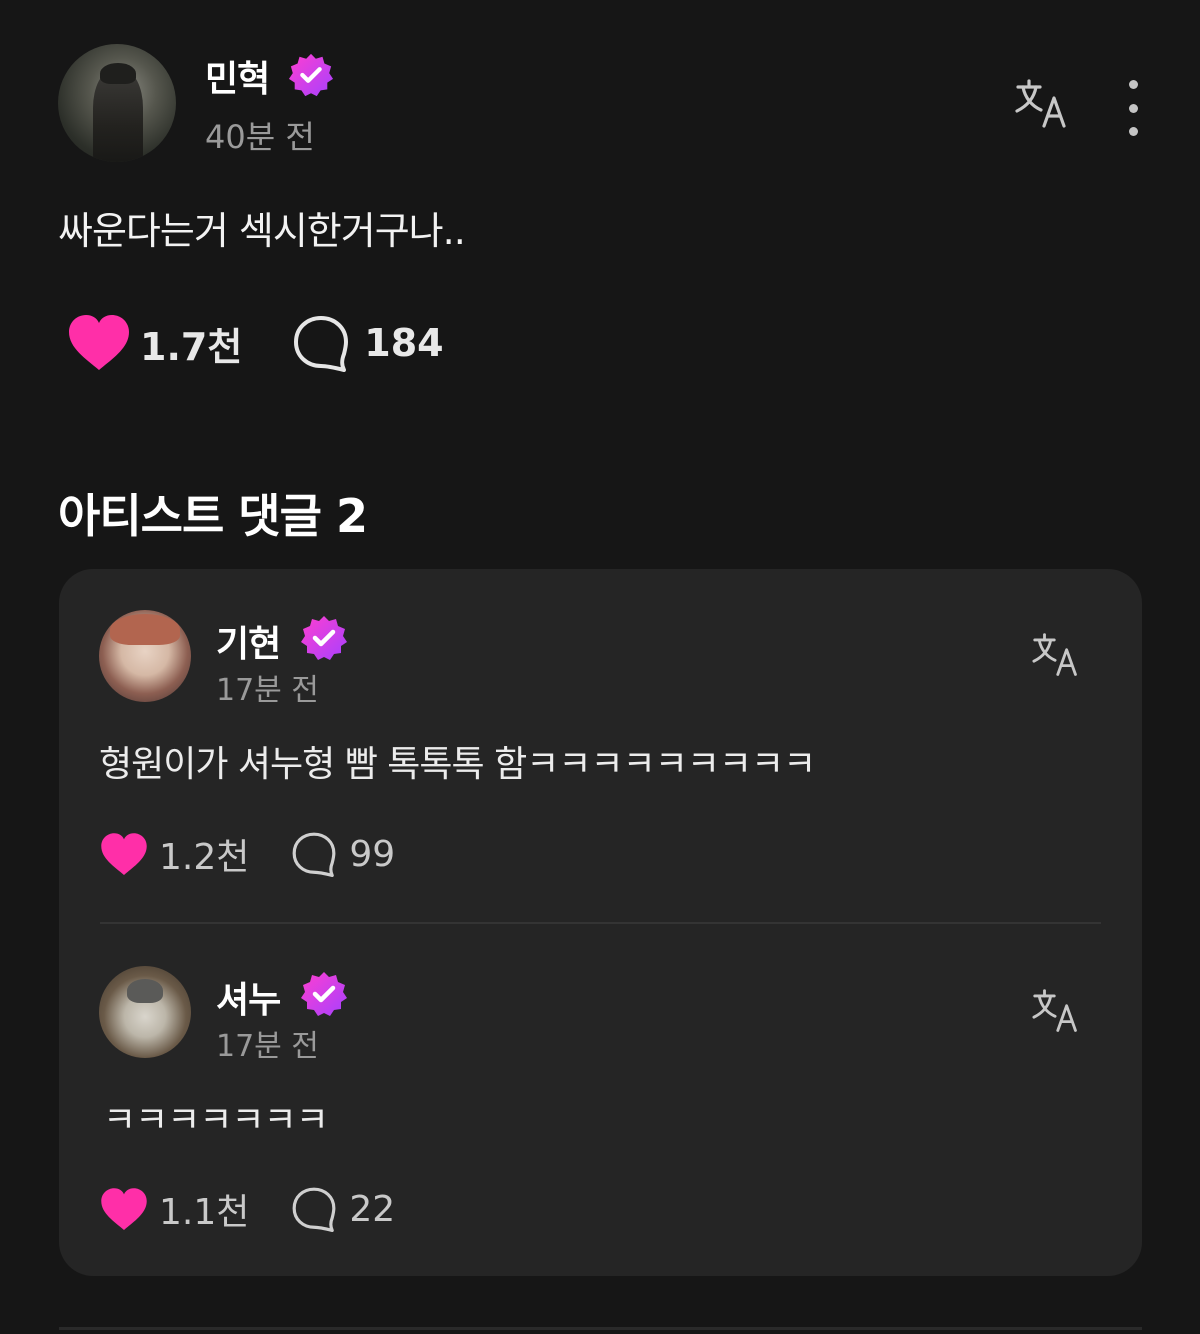 The height and width of the screenshot is (1334, 1200). I want to click on comment-reply-count: 99, so click(372, 854).